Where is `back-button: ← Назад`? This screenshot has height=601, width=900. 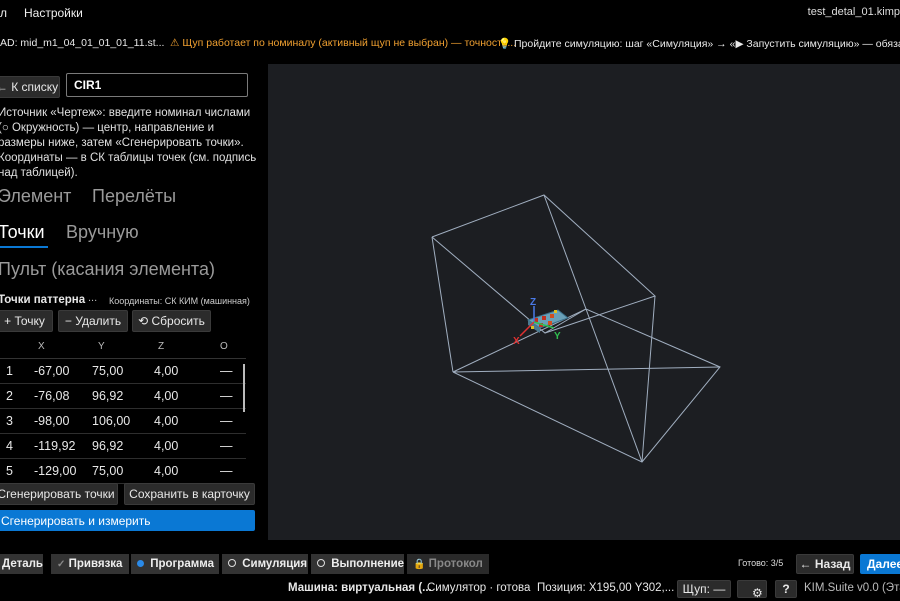
back-button: ← Назад is located at coordinates (825, 564).